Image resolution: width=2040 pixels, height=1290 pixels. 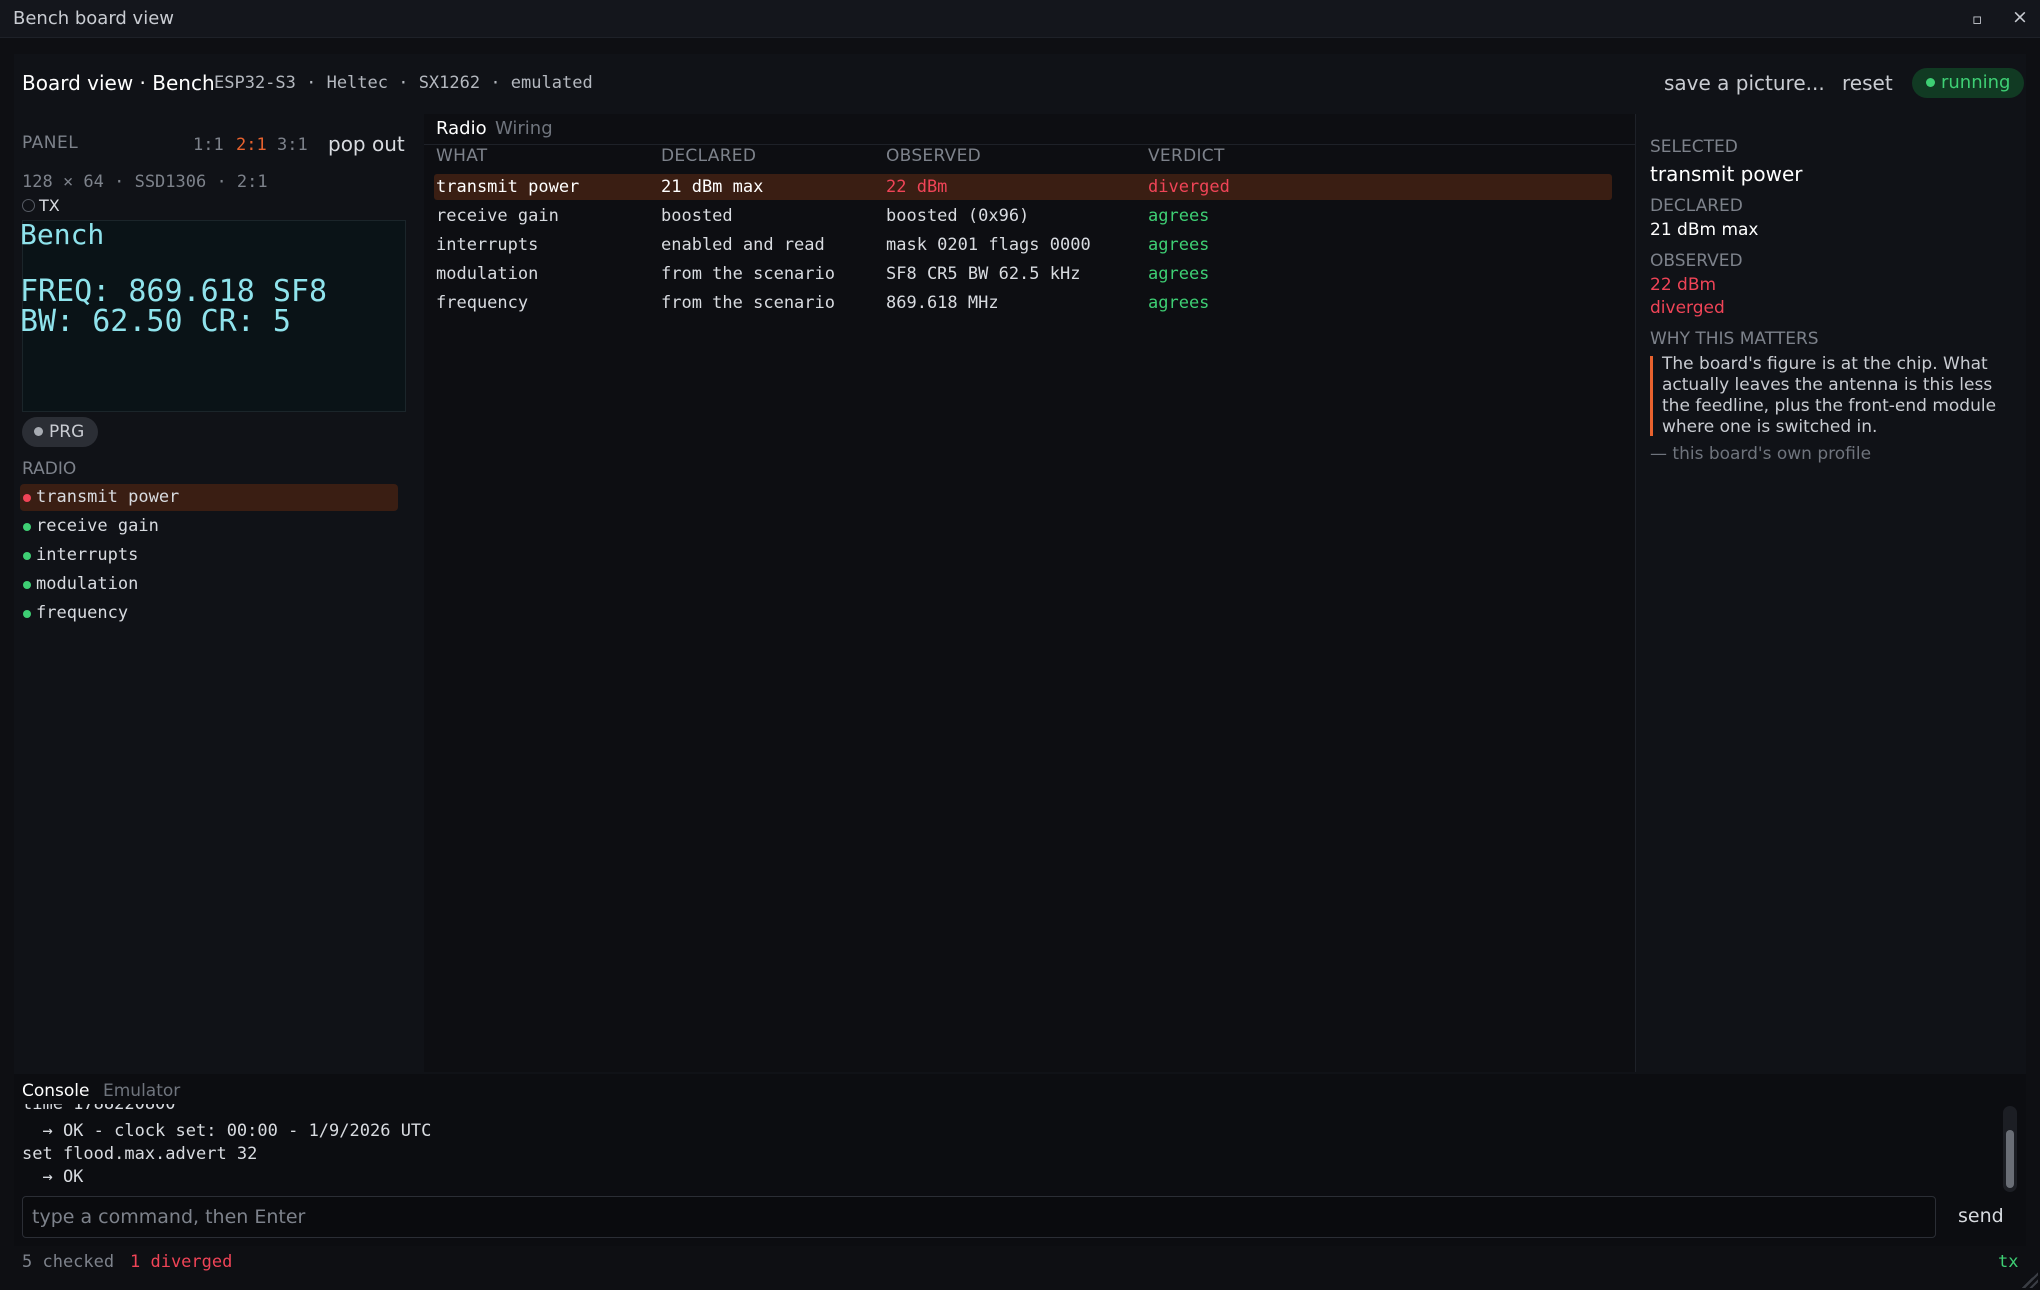 What do you see at coordinates (979, 1217) in the screenshot?
I see `command-input` at bounding box center [979, 1217].